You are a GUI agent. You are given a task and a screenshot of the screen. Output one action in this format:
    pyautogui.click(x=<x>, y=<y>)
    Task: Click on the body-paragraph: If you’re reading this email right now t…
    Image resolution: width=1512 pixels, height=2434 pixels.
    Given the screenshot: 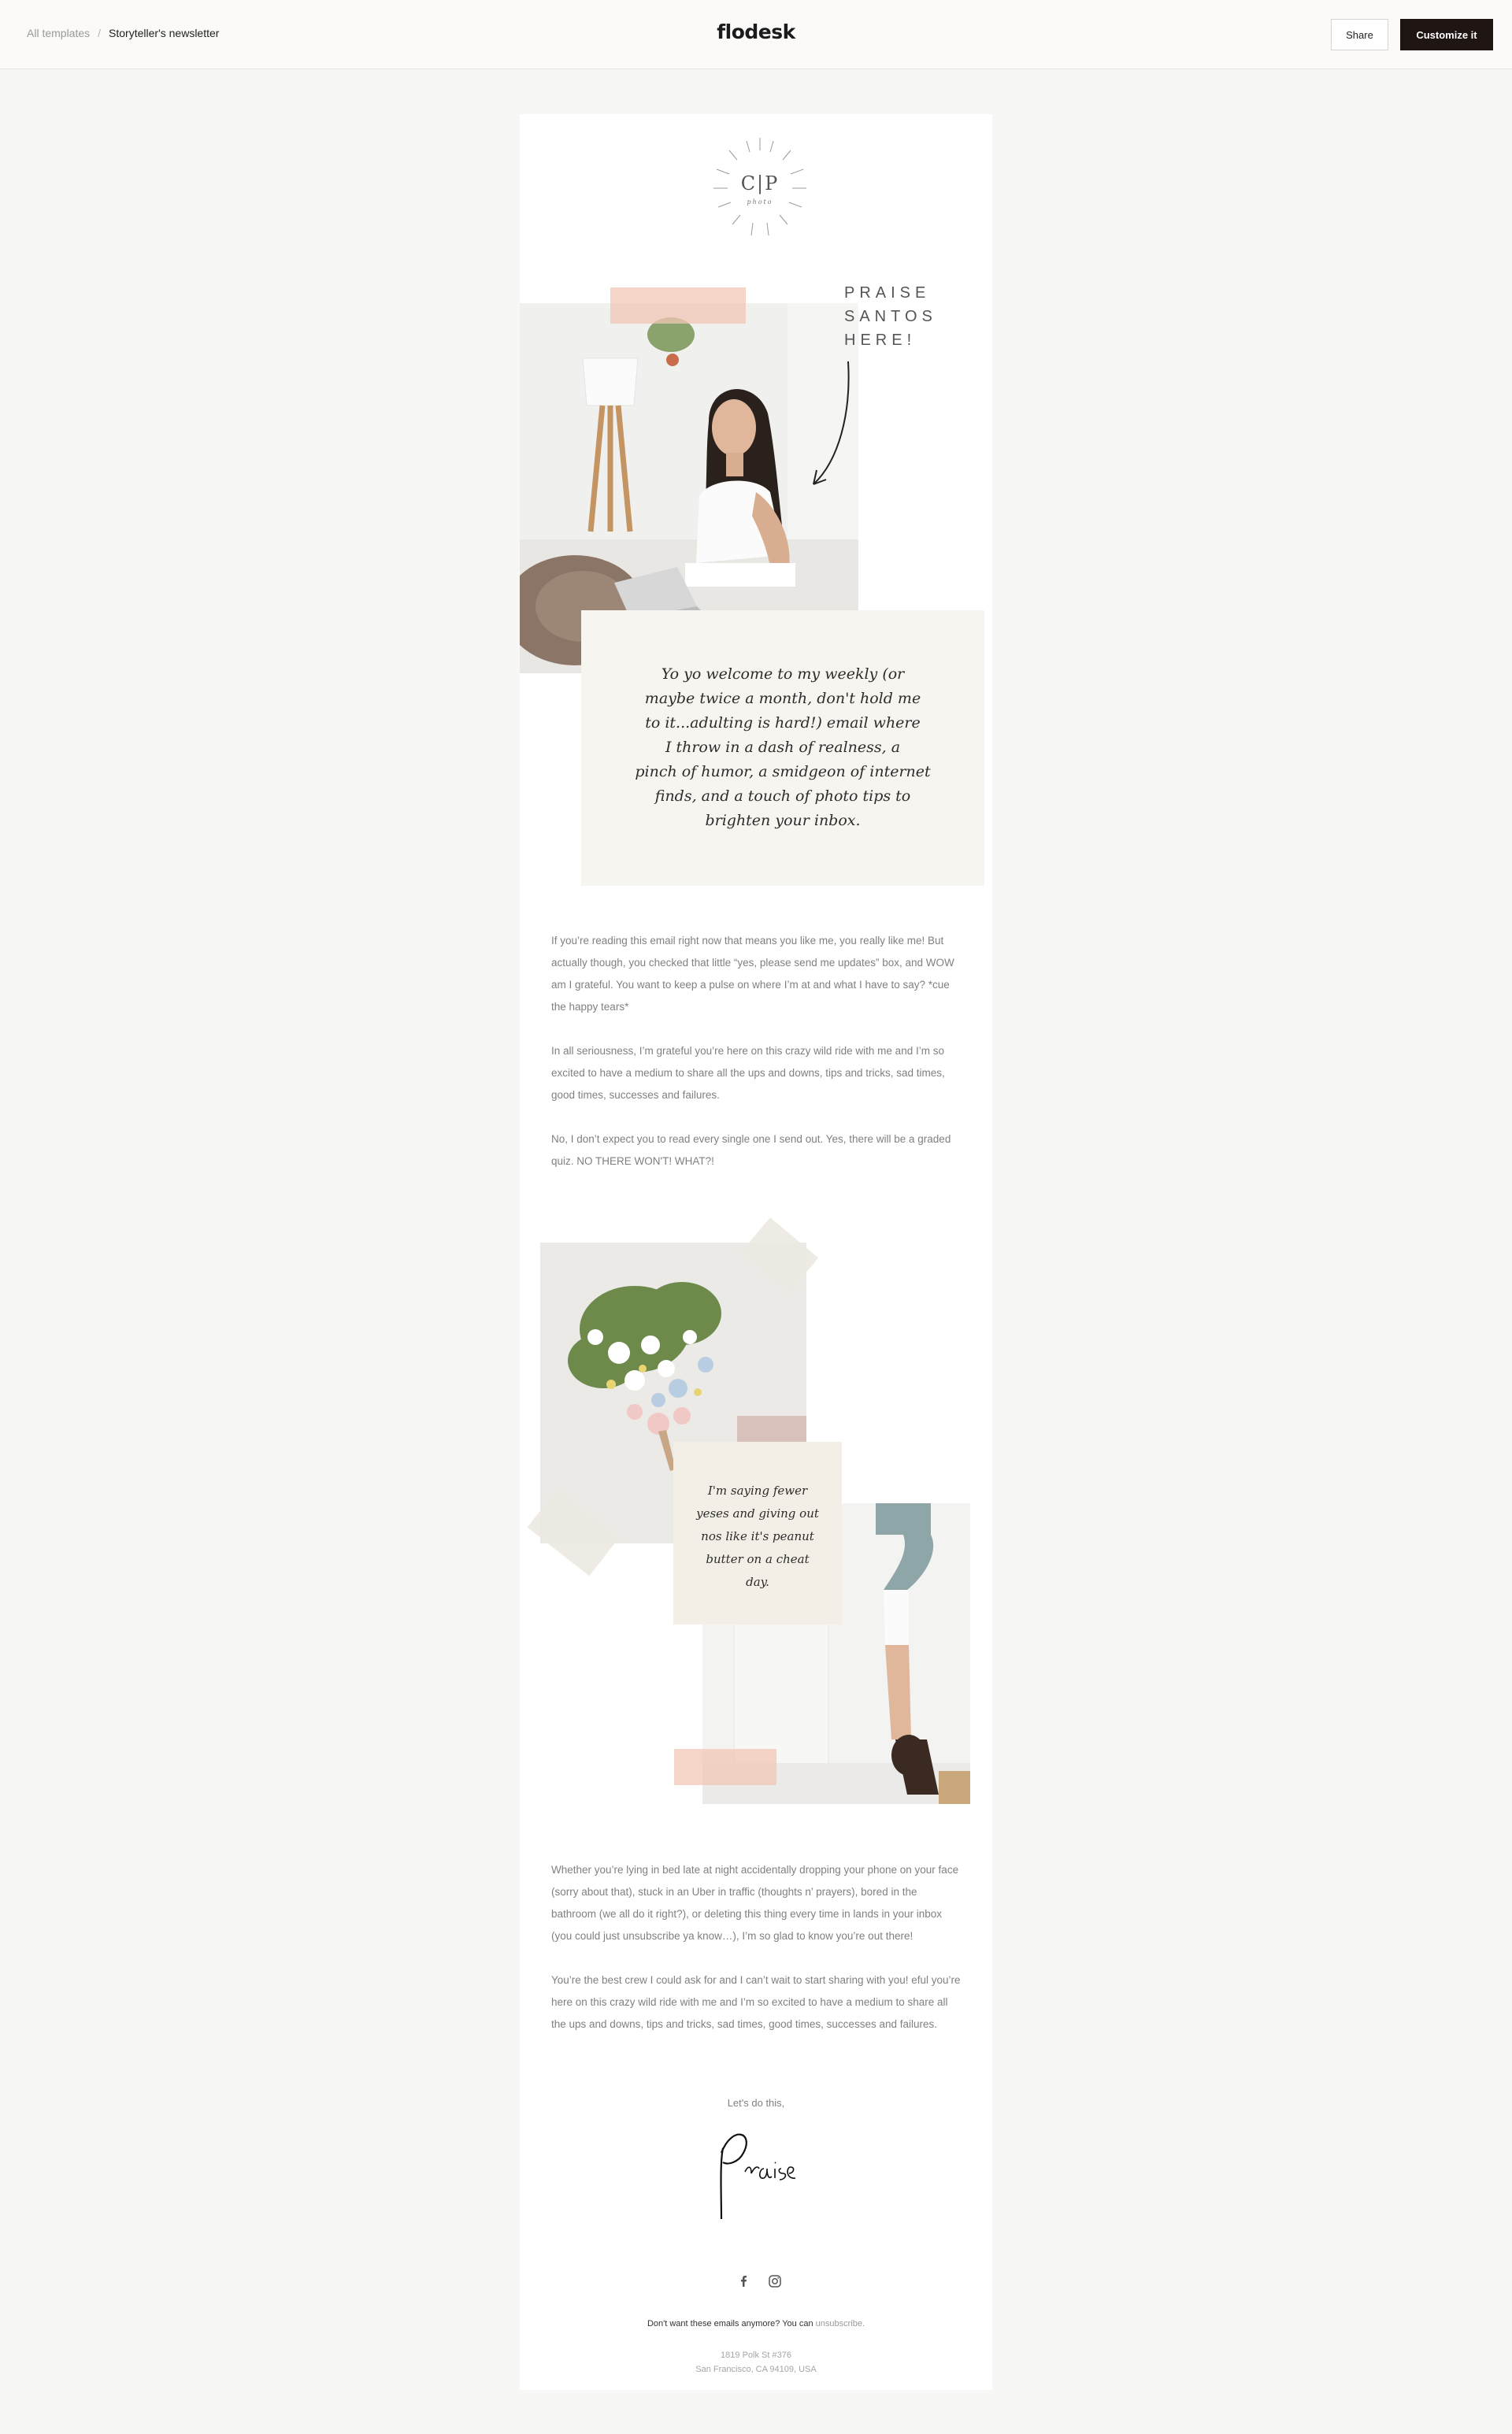 What is the action you would take?
    pyautogui.click(x=752, y=974)
    